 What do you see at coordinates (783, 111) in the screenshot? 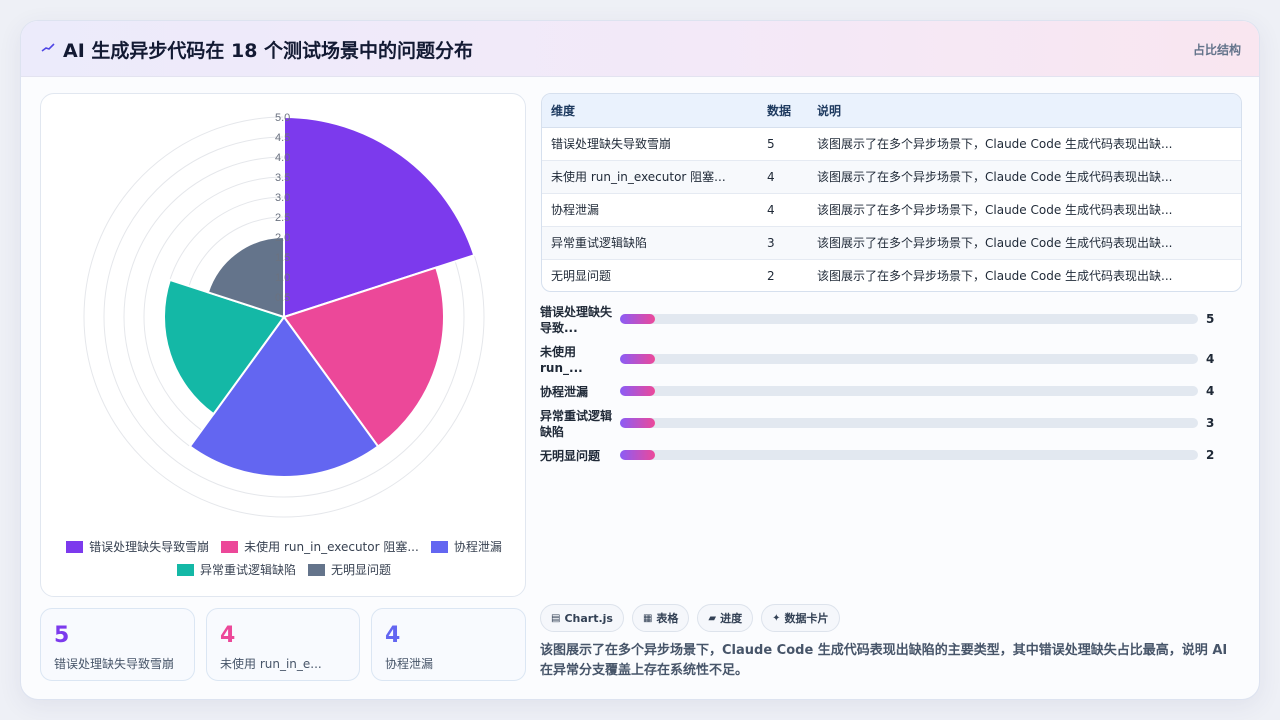
I see `column-header: 数据` at bounding box center [783, 111].